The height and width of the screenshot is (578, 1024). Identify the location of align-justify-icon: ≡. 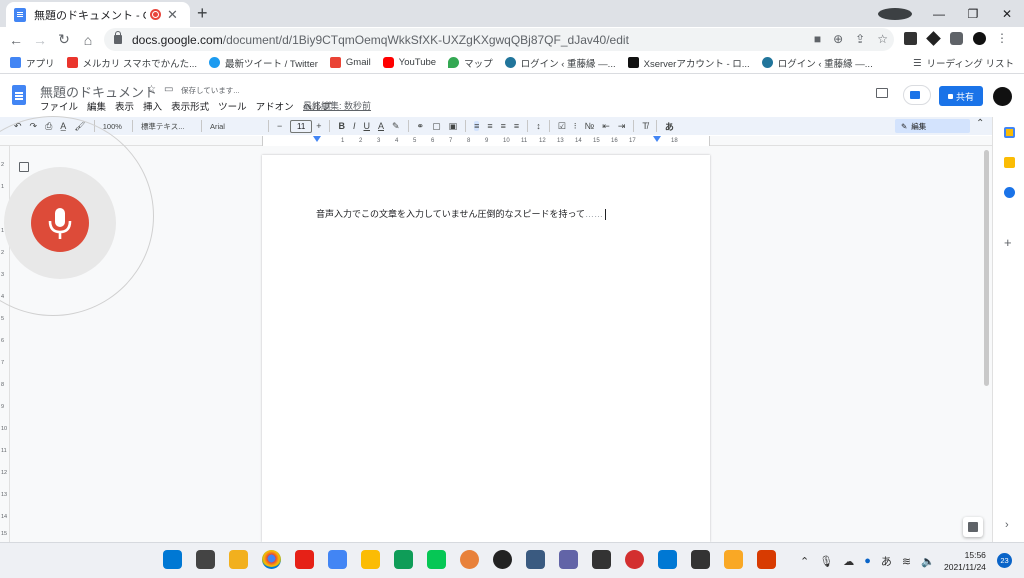
(516, 126).